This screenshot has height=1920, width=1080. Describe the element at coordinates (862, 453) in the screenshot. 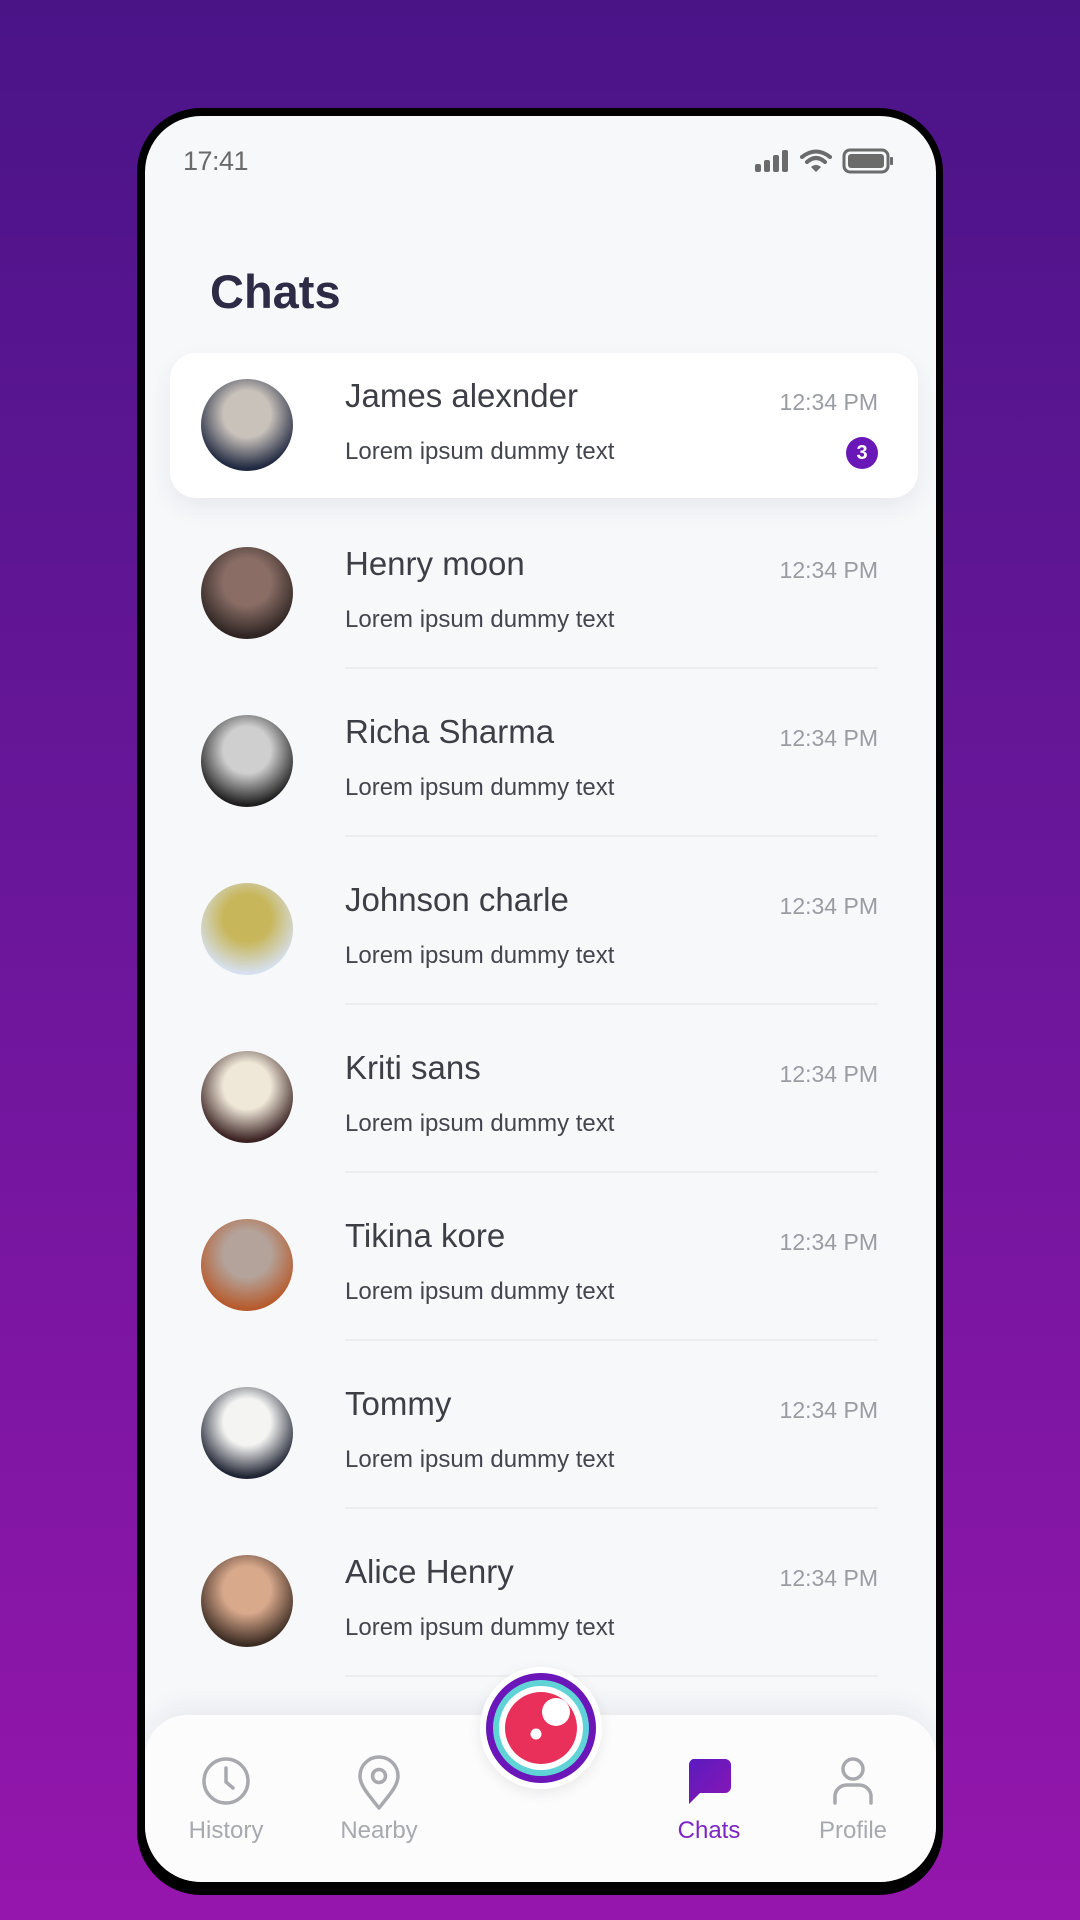

I see `unread-badge: 3` at that location.